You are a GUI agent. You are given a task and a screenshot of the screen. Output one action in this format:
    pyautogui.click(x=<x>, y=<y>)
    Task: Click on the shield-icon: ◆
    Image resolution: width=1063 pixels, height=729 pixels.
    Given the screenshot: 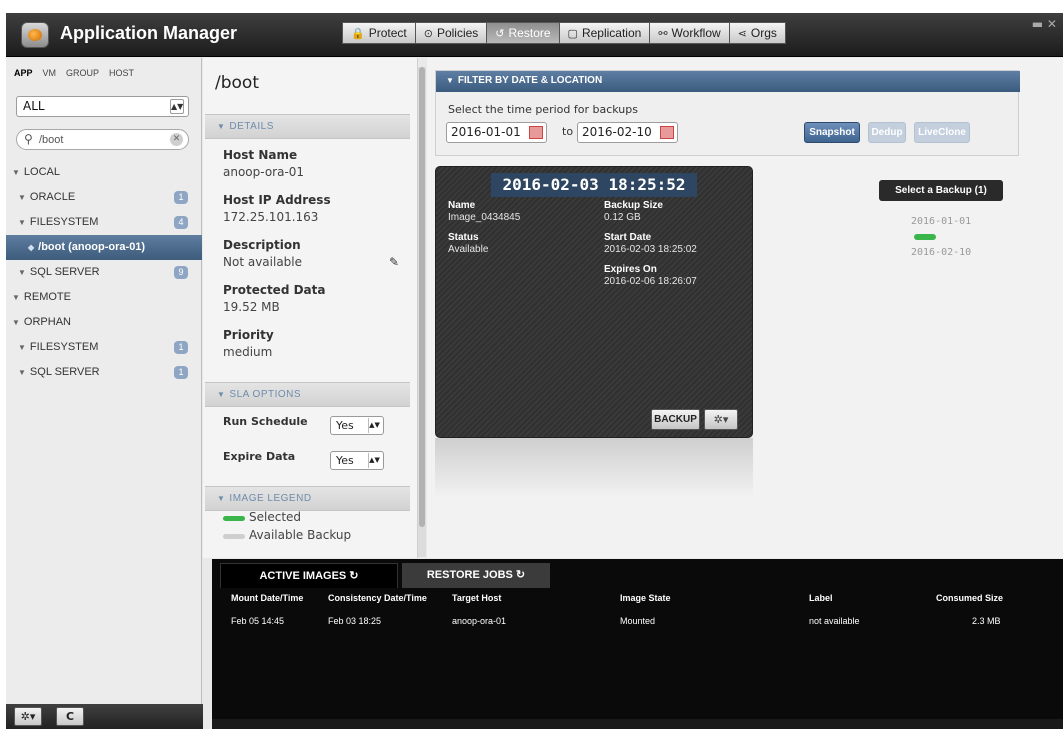 What is the action you would take?
    pyautogui.click(x=31, y=247)
    